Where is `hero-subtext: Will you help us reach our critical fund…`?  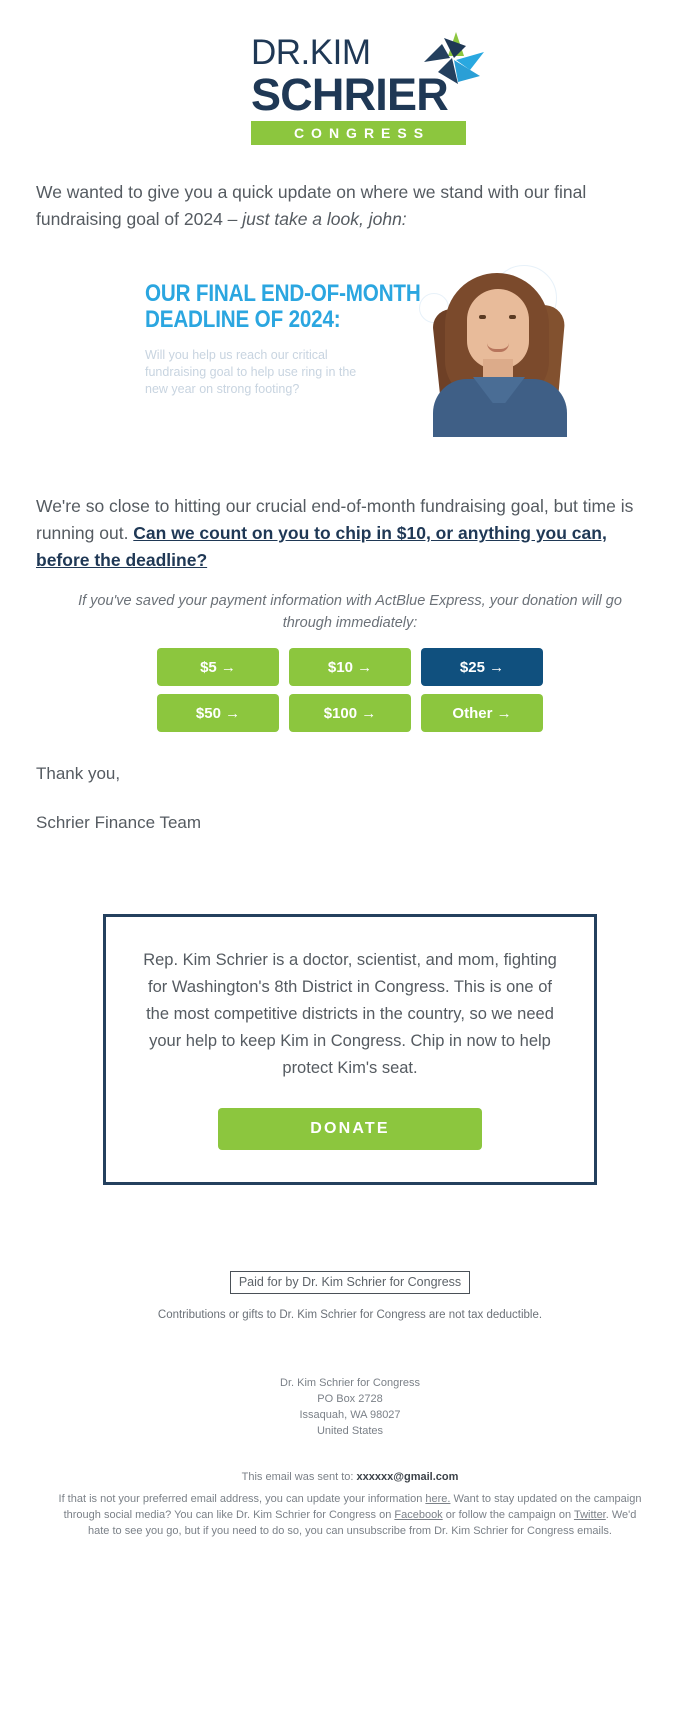
hero-subtext: Will you help us reach our critical fund… is located at coordinates (251, 372).